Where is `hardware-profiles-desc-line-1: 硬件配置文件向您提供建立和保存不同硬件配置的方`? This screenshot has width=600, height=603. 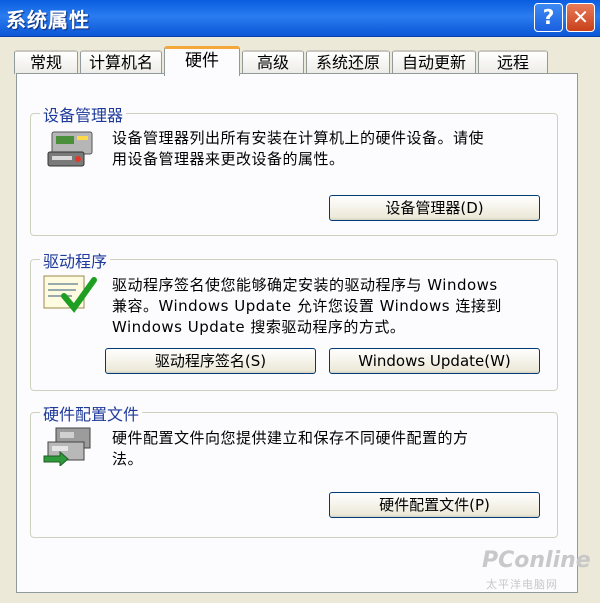 hardware-profiles-desc-line-1: 硬件配置文件向您提供建立和保存不同硬件配置的方 is located at coordinates (290, 438).